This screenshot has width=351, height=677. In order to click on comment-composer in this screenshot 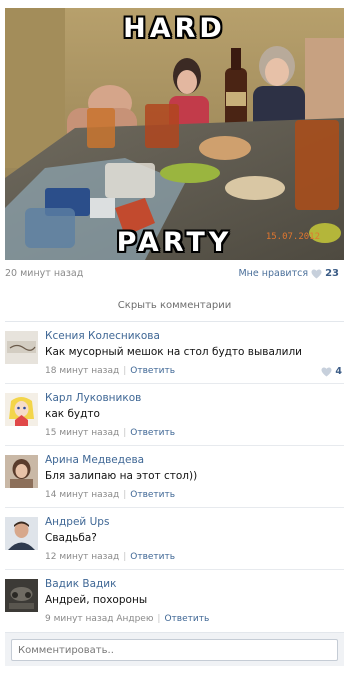, I will do `click(174, 649)`.